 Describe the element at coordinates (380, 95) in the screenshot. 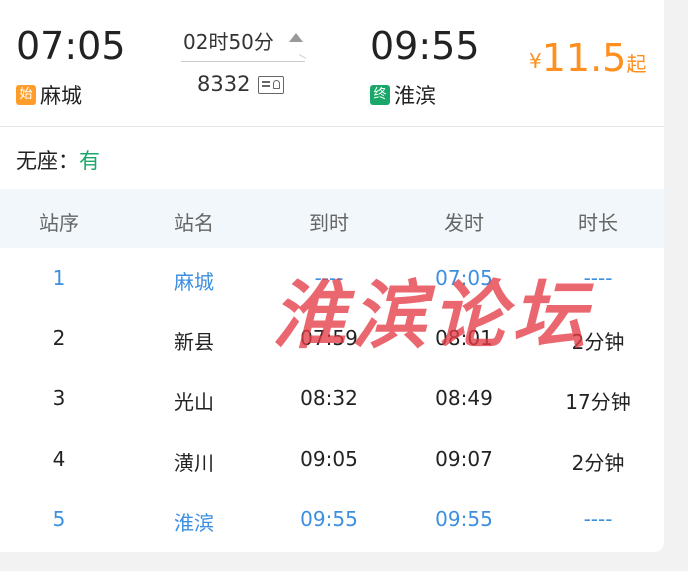

I see `end-tag: 终` at that location.